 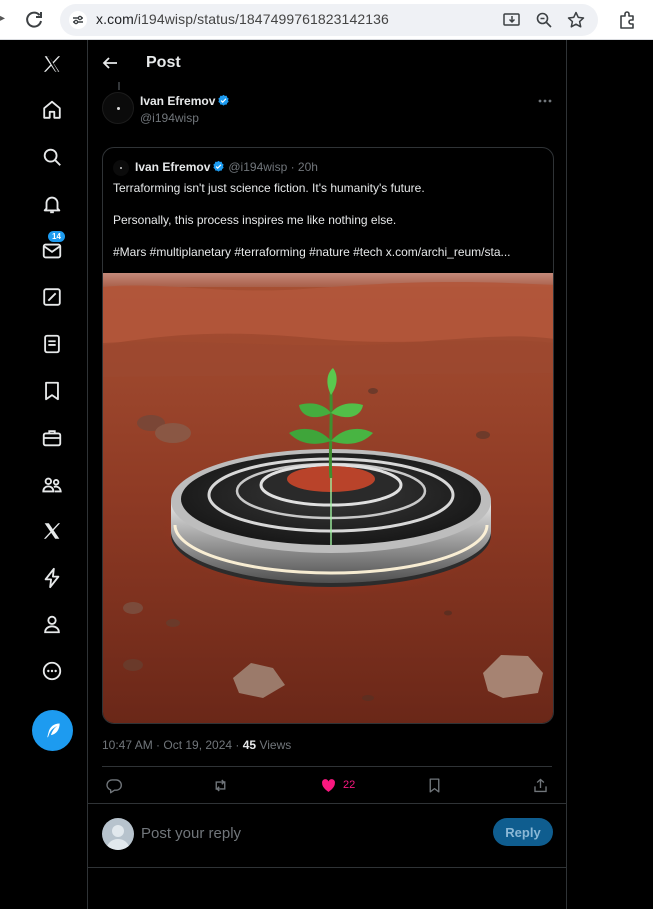 I want to click on share-icon, so click(x=540, y=785).